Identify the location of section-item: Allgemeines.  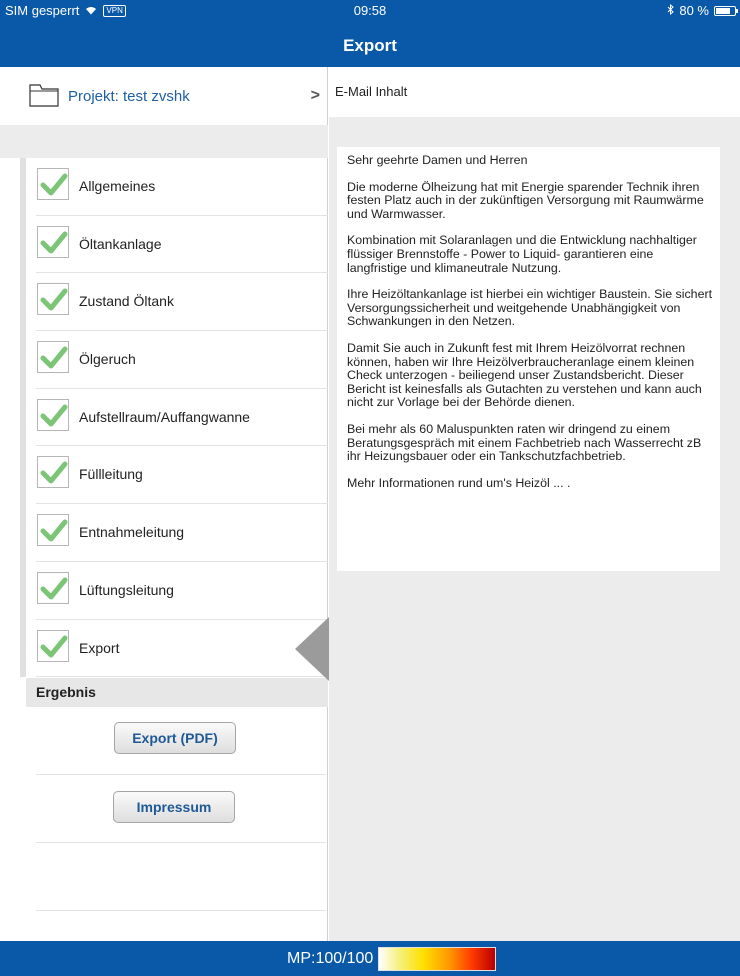
(182, 187).